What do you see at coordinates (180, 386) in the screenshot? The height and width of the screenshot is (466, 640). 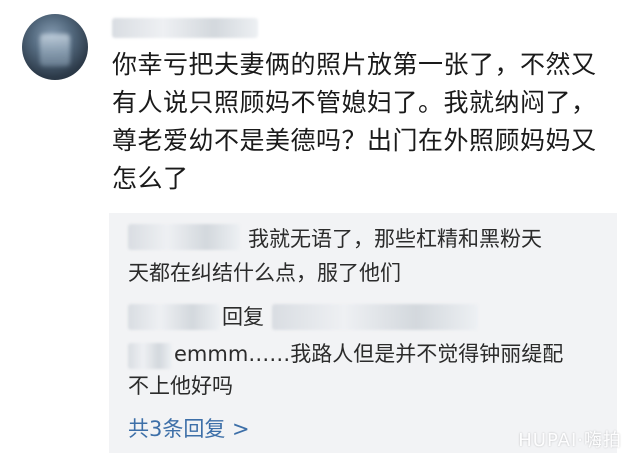 I see `reply3-text-line2: 不上他好吗` at bounding box center [180, 386].